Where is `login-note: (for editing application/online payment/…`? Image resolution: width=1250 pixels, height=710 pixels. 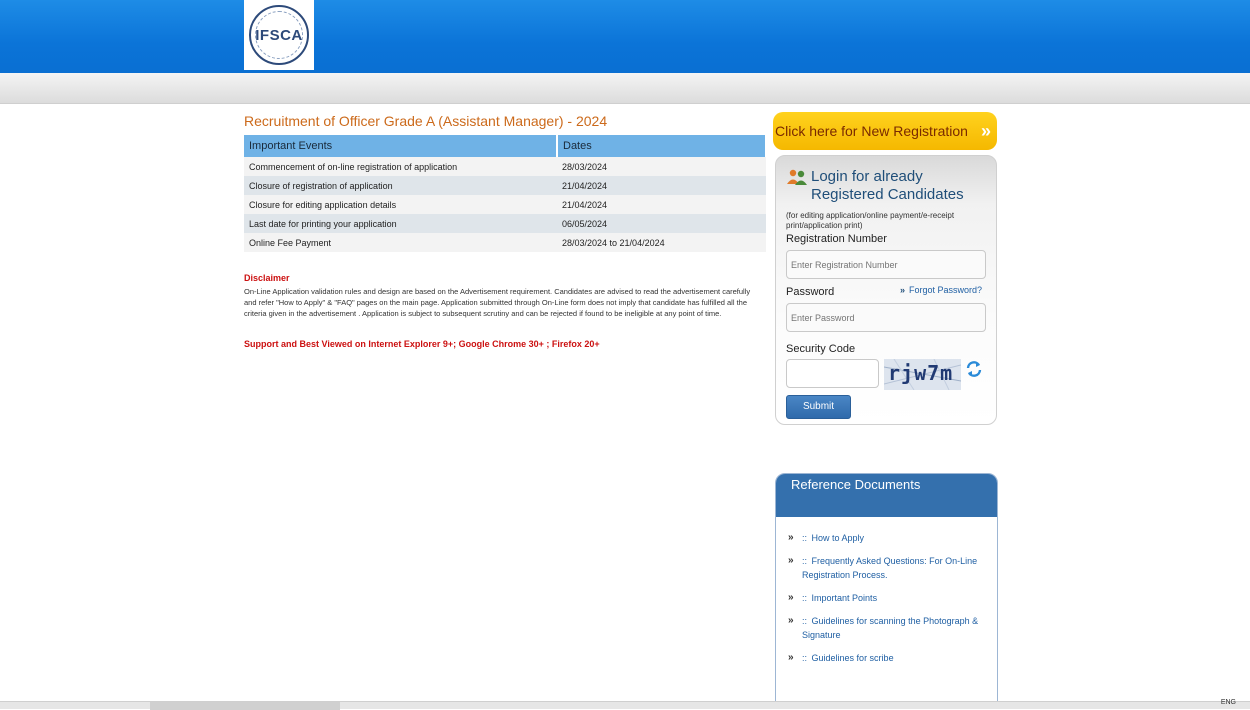
login-note: (for editing application/online payment/… is located at coordinates (870, 220).